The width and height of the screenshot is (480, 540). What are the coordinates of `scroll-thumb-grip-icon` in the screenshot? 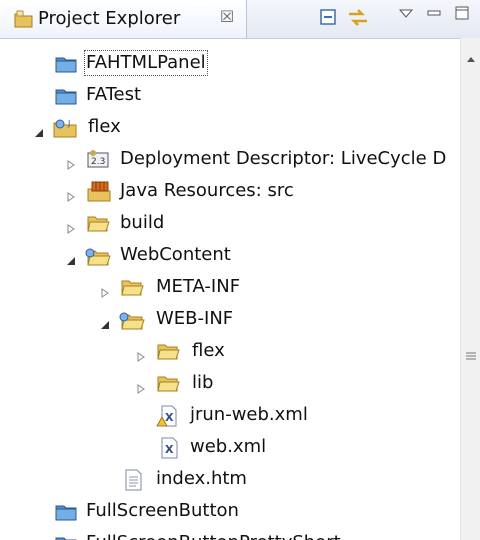 It's located at (471, 355).